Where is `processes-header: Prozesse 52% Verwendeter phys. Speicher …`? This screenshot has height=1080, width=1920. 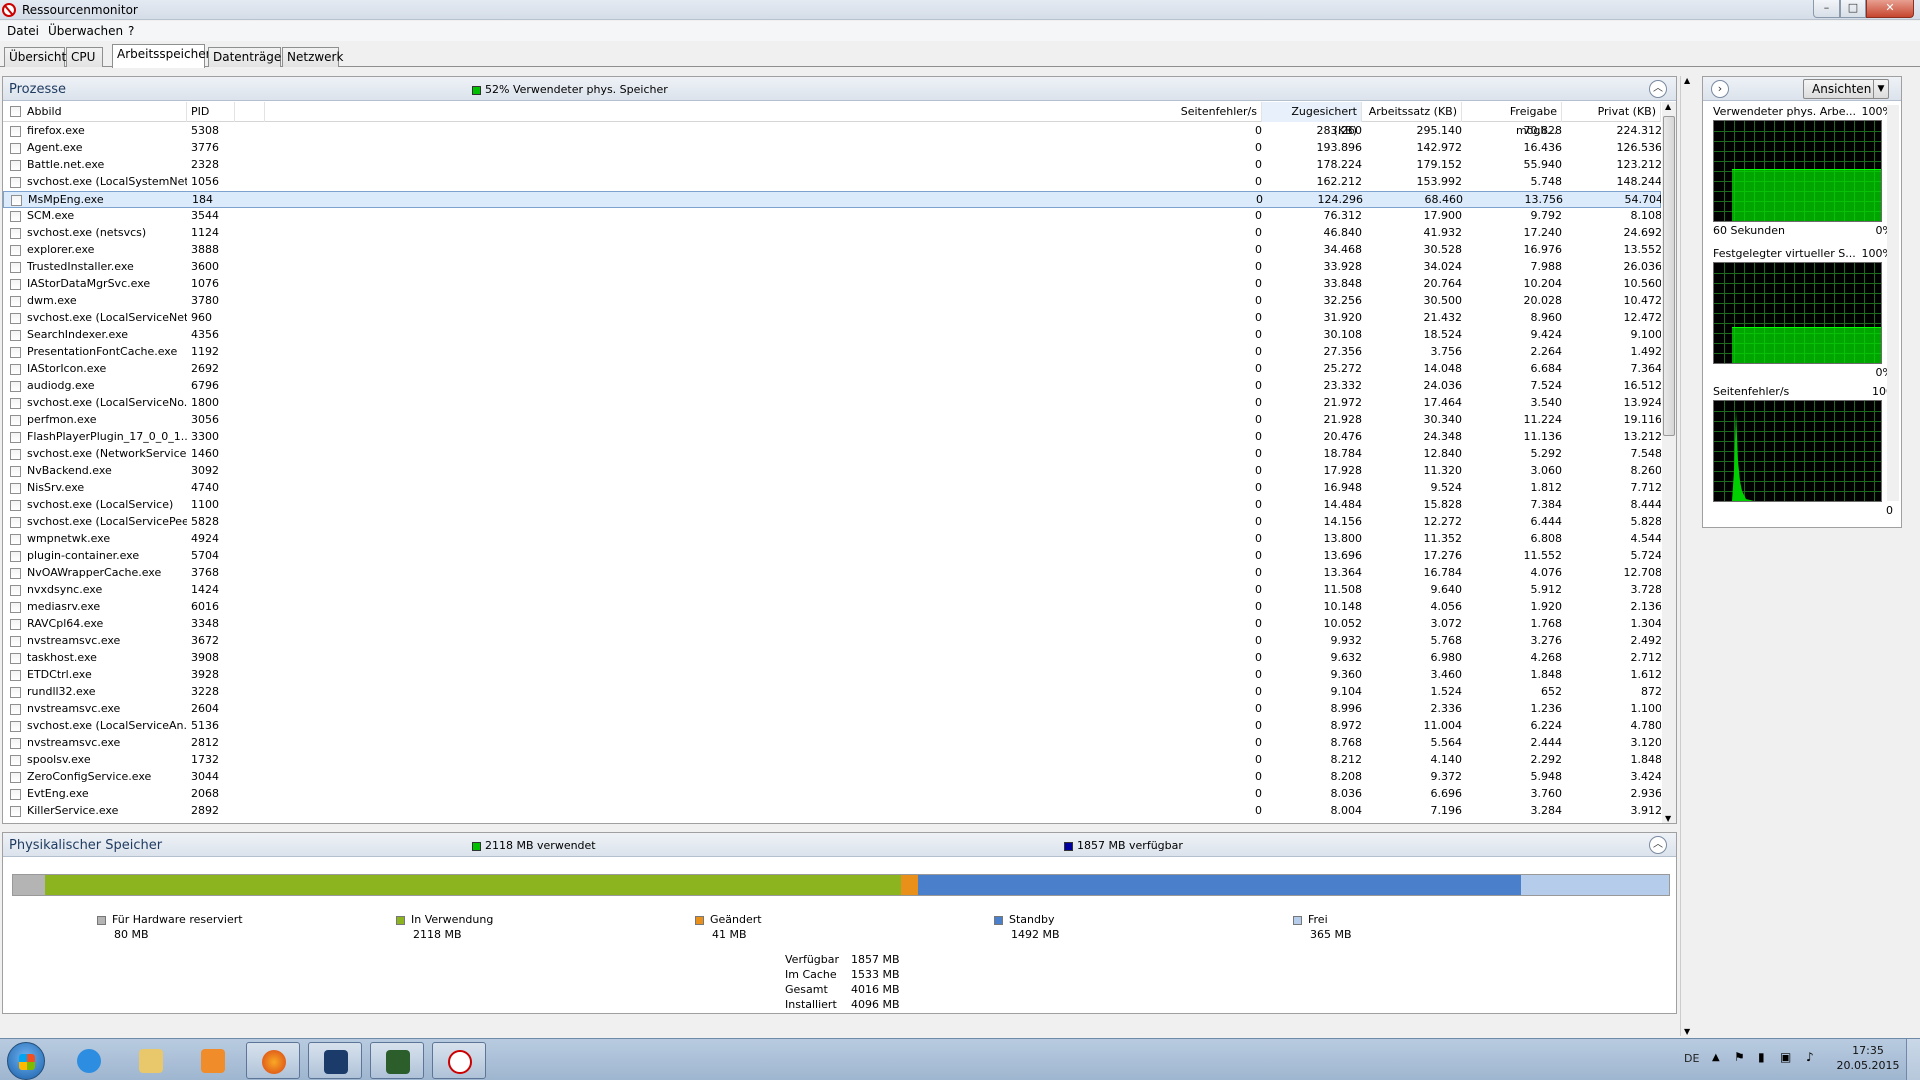
processes-header: Prozesse 52% Verwendeter phys. Speicher … is located at coordinates (839, 89).